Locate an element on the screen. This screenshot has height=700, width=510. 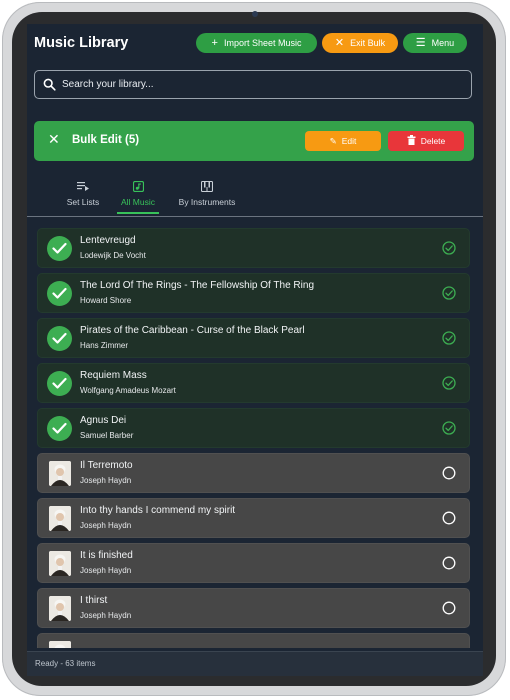
close-bulk-icon: ✕ is located at coordinates (54, 139).